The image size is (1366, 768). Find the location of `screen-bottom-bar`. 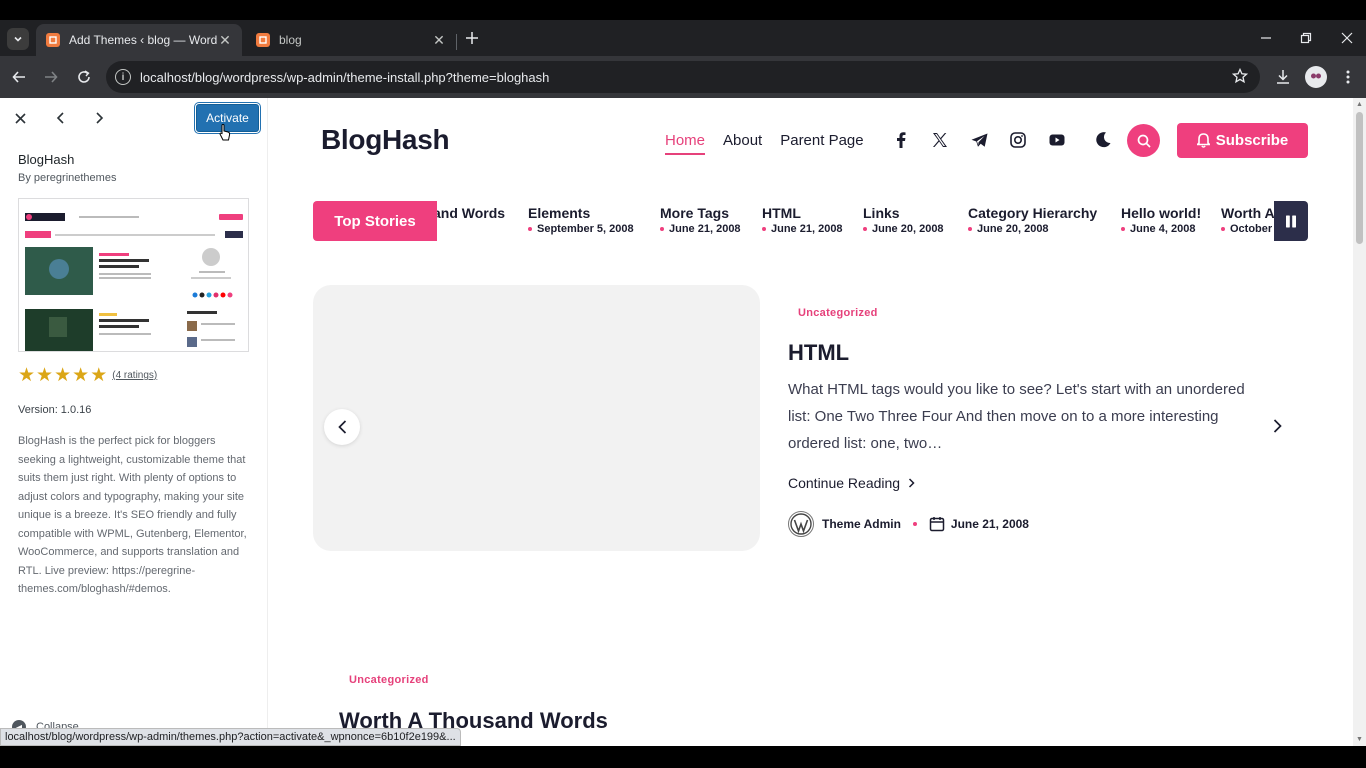

screen-bottom-bar is located at coordinates (683, 757).